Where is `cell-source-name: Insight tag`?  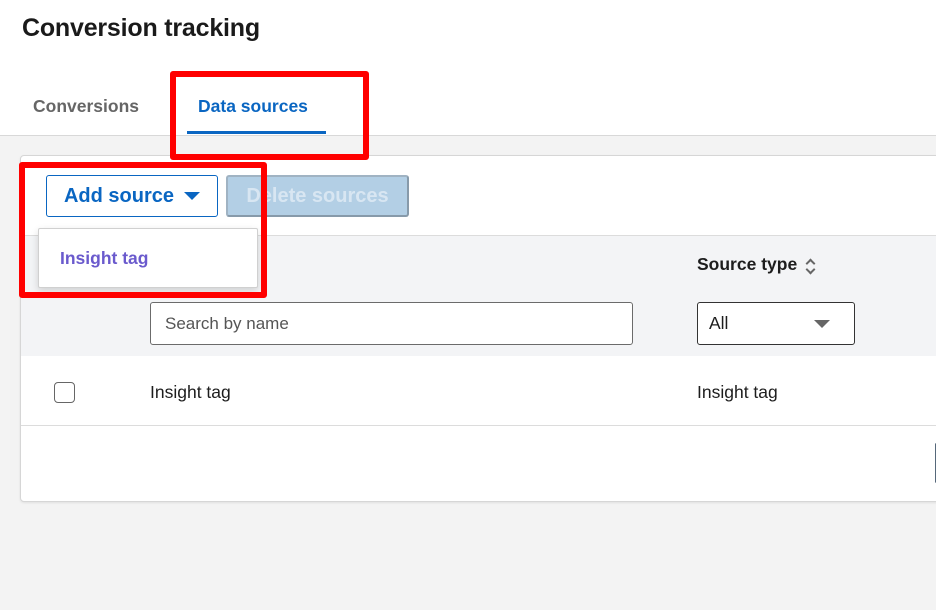 cell-source-name: Insight tag is located at coordinates (190, 392).